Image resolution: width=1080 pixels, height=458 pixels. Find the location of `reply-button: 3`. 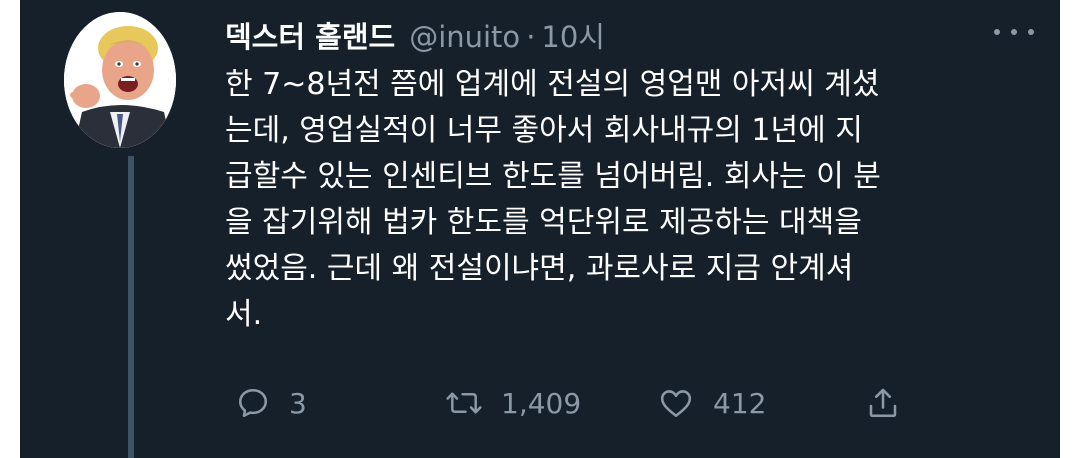

reply-button: 3 is located at coordinates (271, 403).